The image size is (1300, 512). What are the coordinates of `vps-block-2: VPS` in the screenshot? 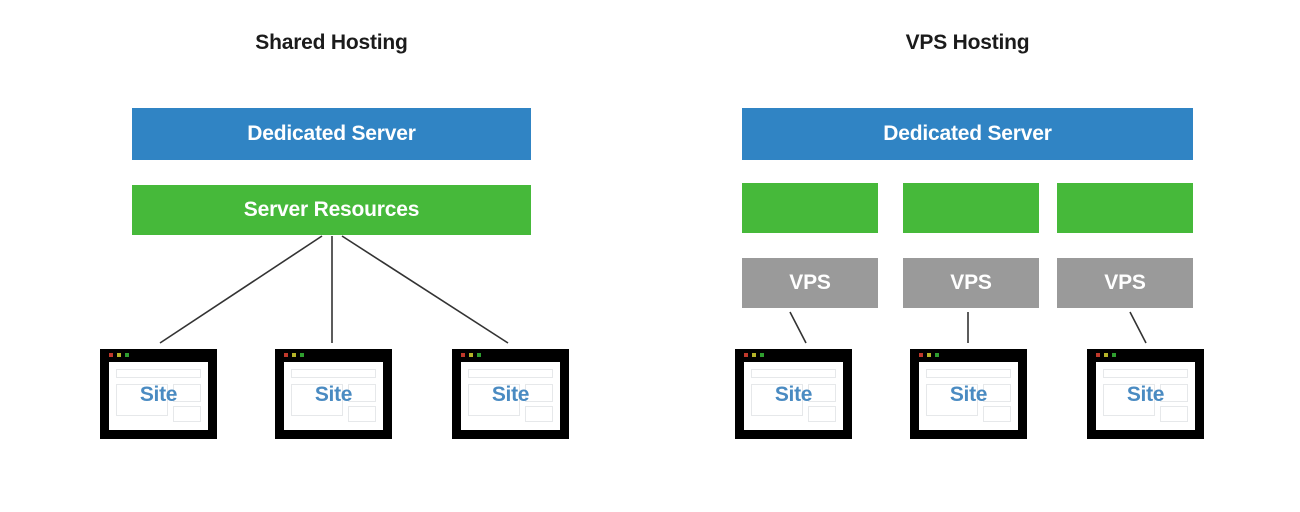 It's located at (971, 283).